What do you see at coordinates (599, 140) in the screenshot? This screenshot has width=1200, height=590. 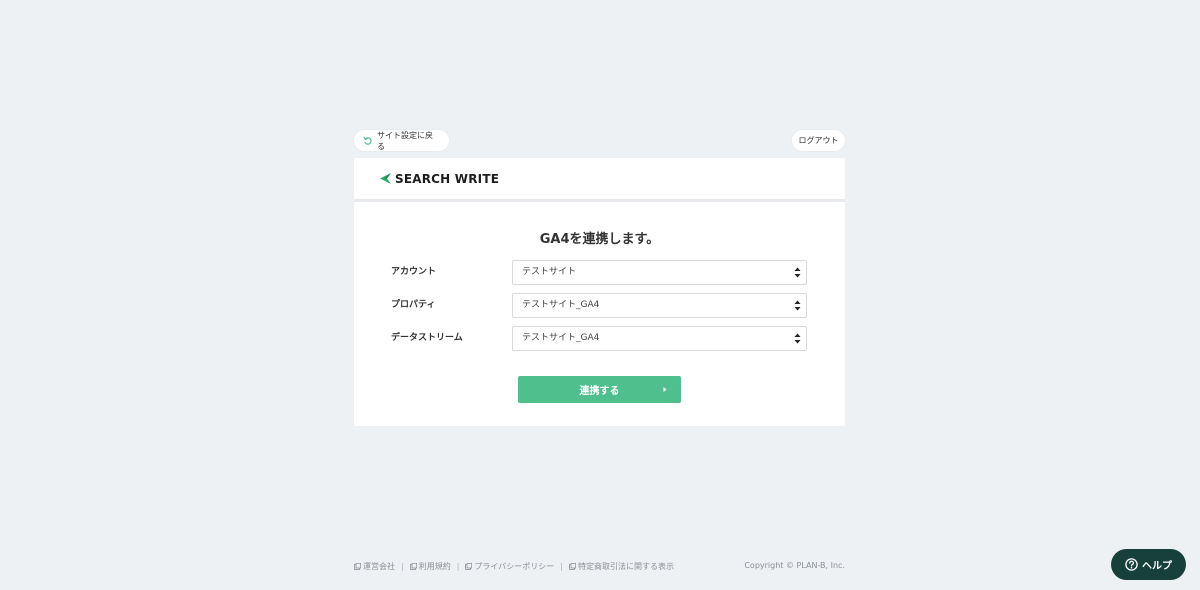 I see `top-bar: サイト設定に戻る ログアウト` at bounding box center [599, 140].